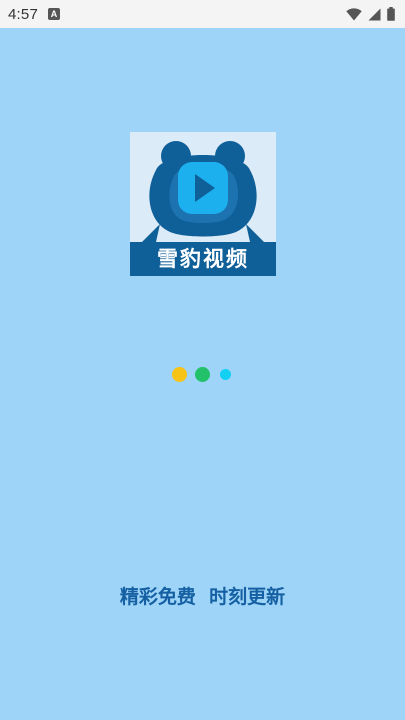  What do you see at coordinates (374, 14) in the screenshot?
I see `cellular-signal-icon` at bounding box center [374, 14].